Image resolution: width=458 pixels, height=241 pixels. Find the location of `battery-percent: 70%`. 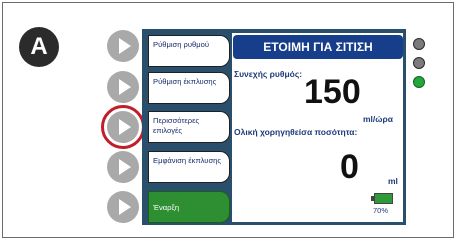

battery-percent: 70% is located at coordinates (381, 210).